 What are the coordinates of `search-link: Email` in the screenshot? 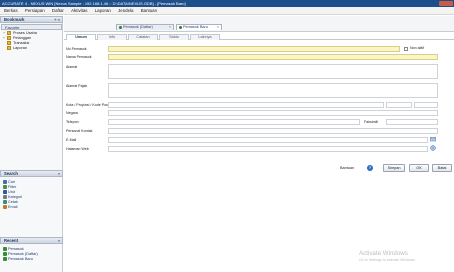 It's located at (10, 207).